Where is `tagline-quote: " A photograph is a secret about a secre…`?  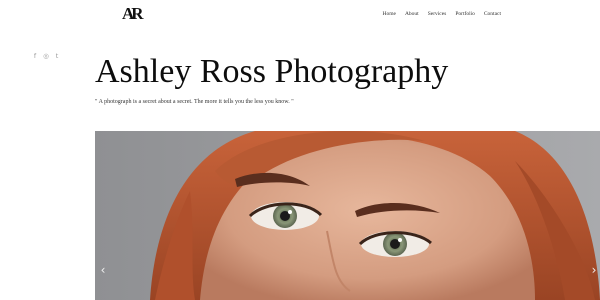 tagline-quote: " A photograph is a secret about a secre… is located at coordinates (194, 102).